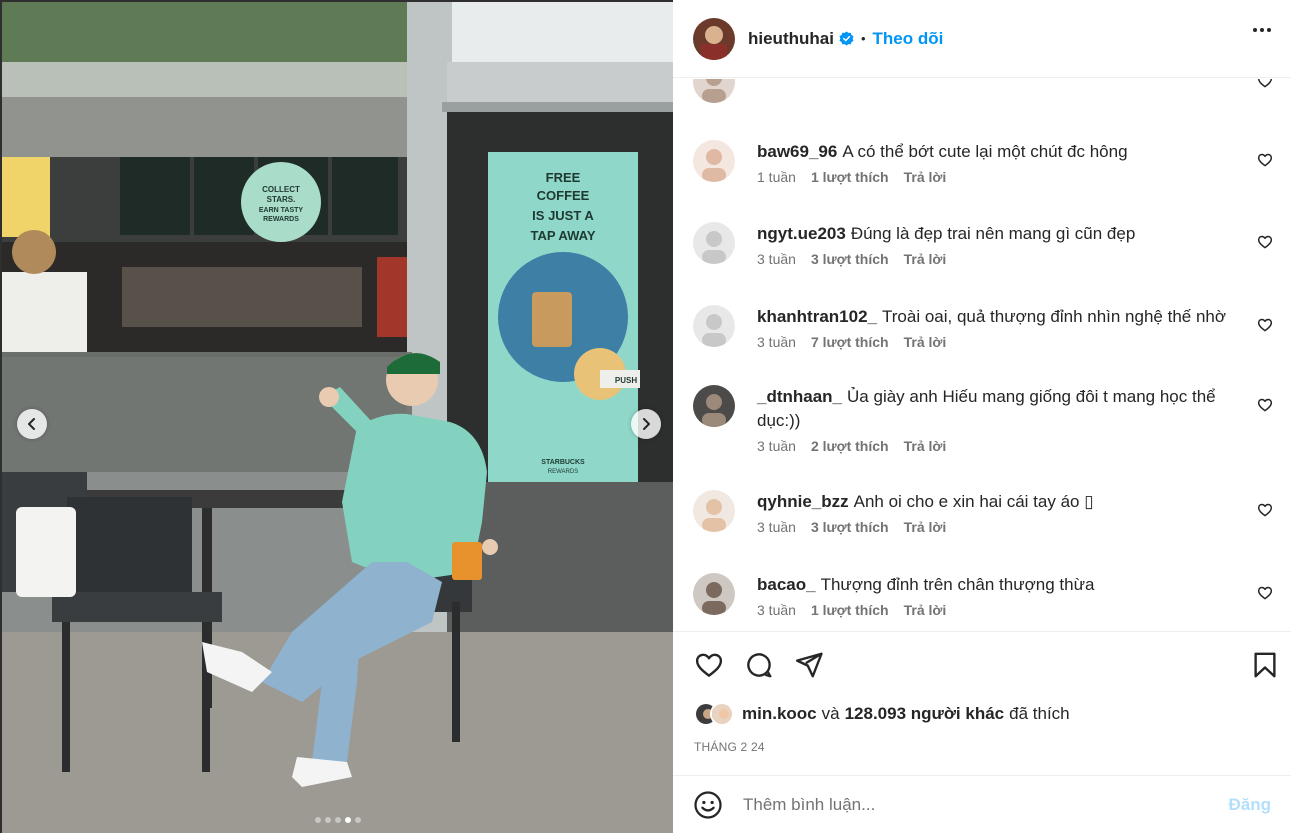 This screenshot has width=1291, height=833. What do you see at coordinates (776, 177) in the screenshot?
I see `comment-time: 1 tuần` at bounding box center [776, 177].